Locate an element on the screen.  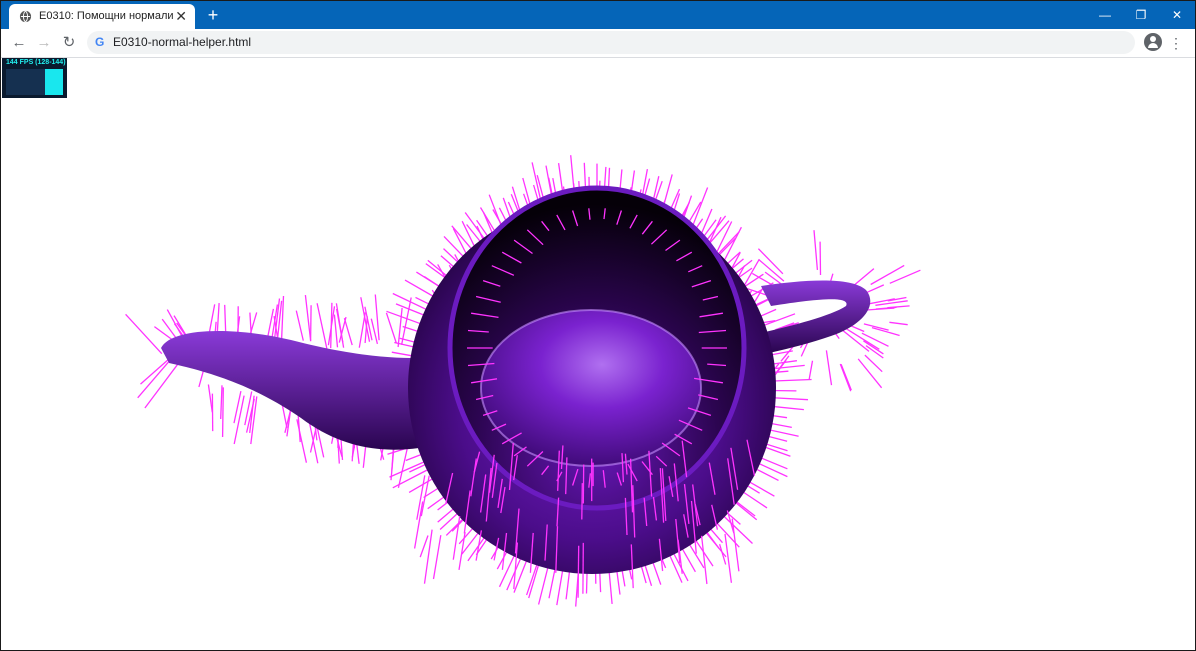
globe-icon is located at coordinates (25, 16).